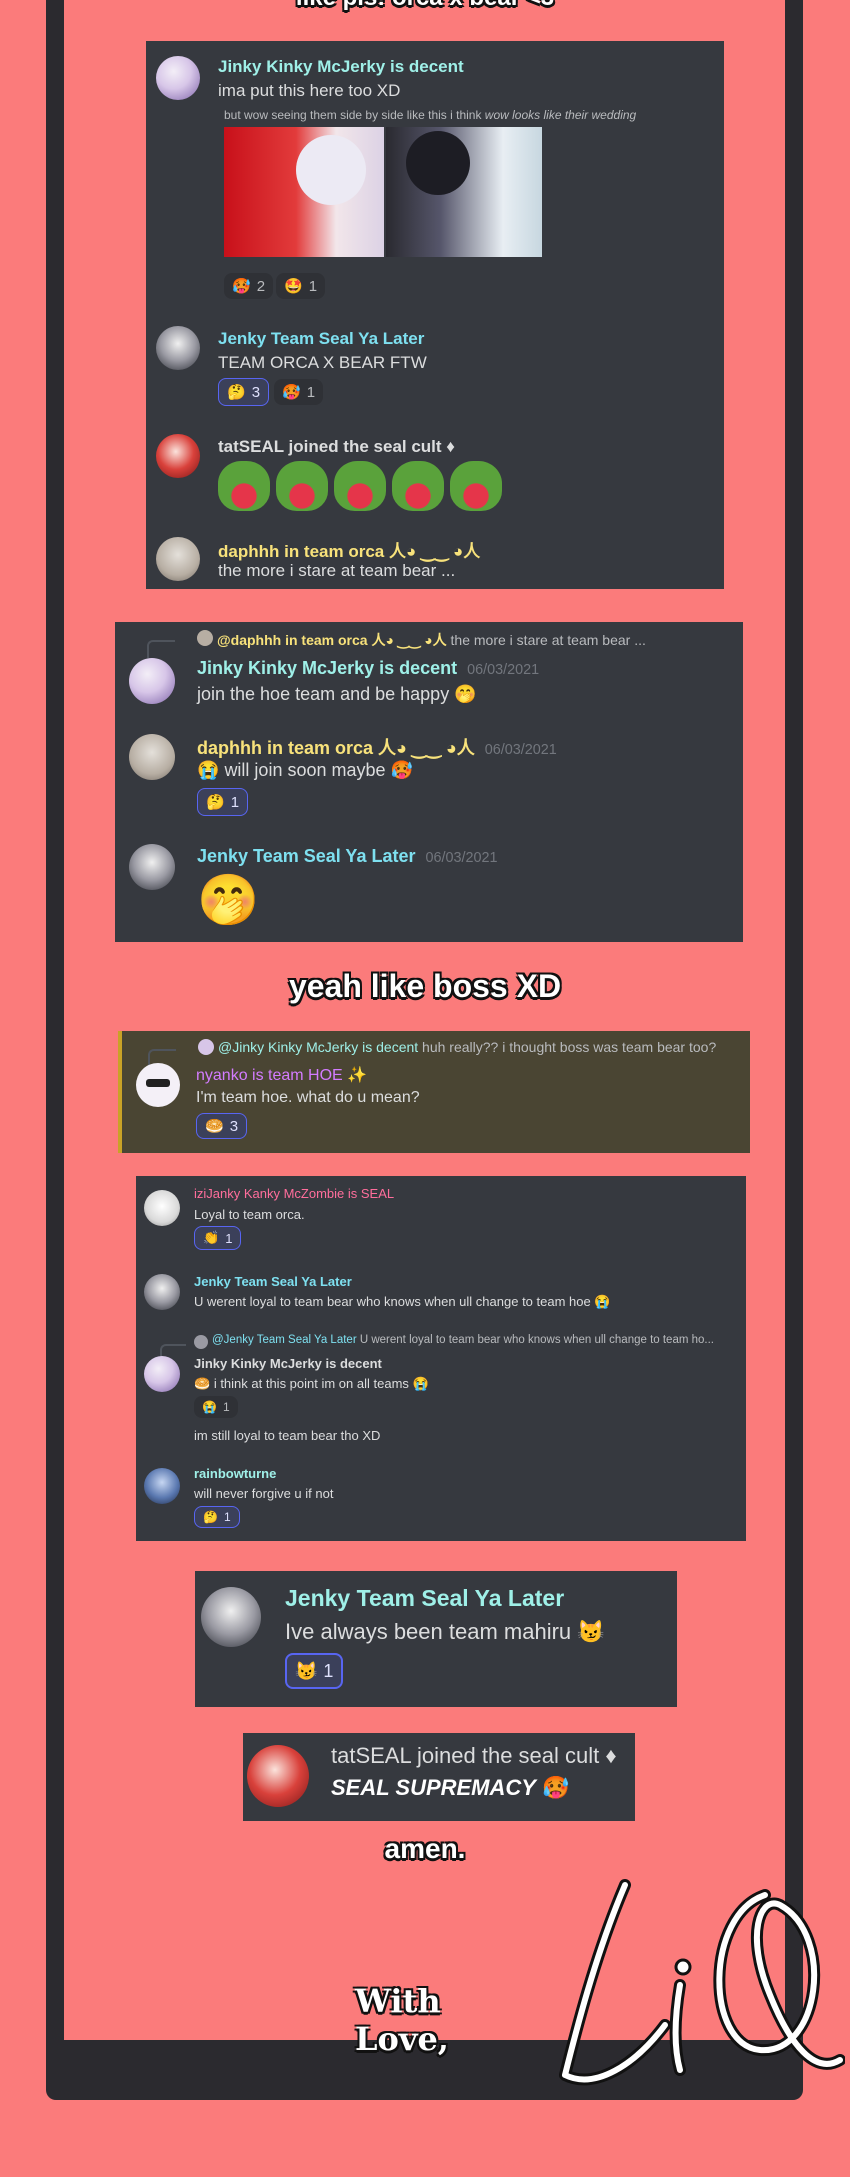  What do you see at coordinates (218, 1238) in the screenshot?
I see `reaction-pill: 👏 1` at bounding box center [218, 1238].